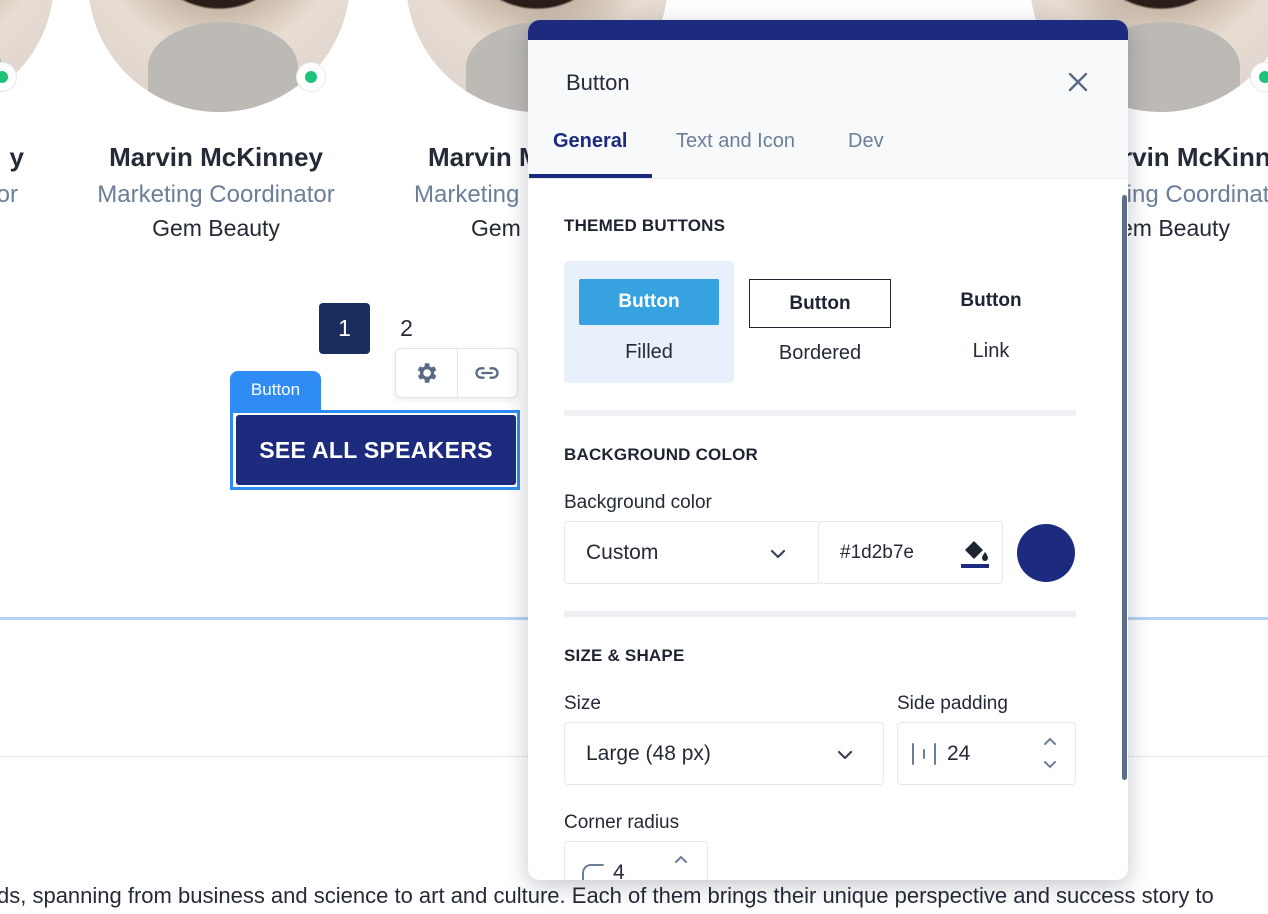  Describe the element at coordinates (582, 703) in the screenshot. I see `size-label: Size` at that location.